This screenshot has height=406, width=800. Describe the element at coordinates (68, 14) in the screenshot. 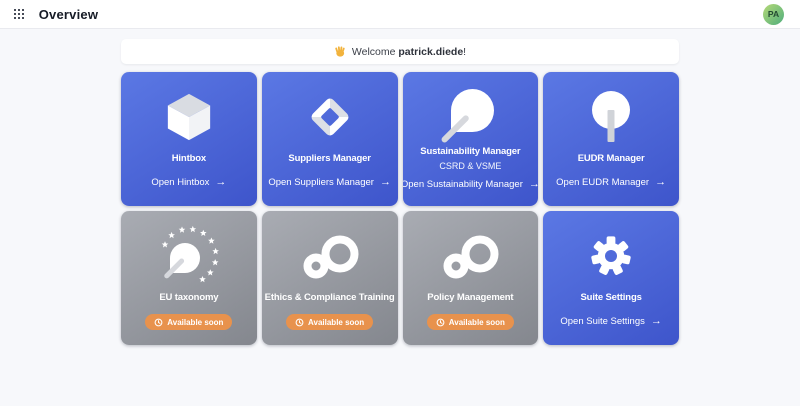

I see `page-title: Overview` at that location.